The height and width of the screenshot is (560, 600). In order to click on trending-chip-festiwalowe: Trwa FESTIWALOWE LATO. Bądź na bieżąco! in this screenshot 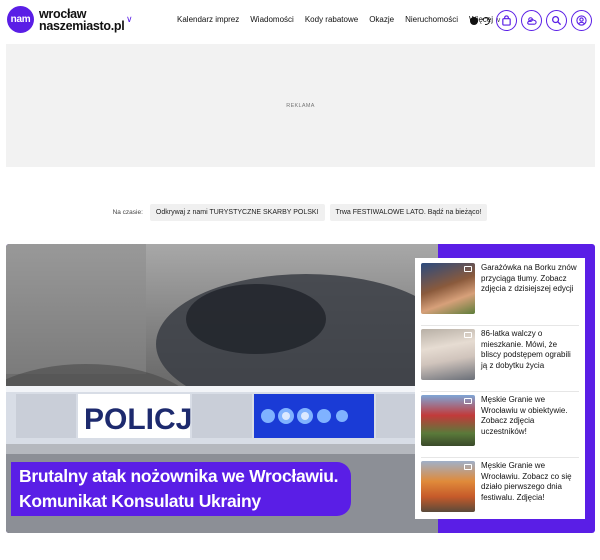, I will do `click(408, 212)`.